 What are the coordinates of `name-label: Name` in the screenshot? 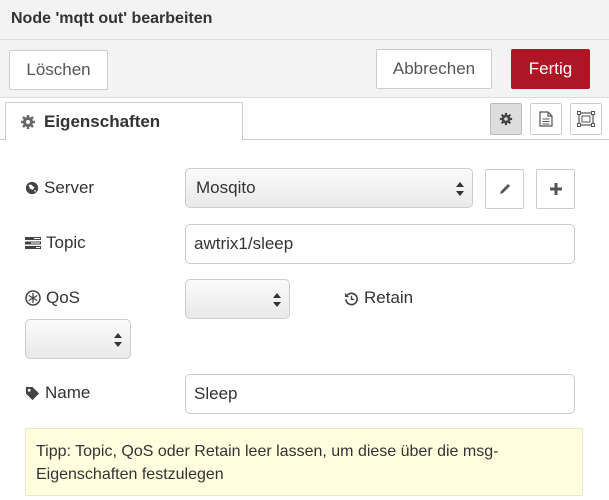 It's located at (57, 393).